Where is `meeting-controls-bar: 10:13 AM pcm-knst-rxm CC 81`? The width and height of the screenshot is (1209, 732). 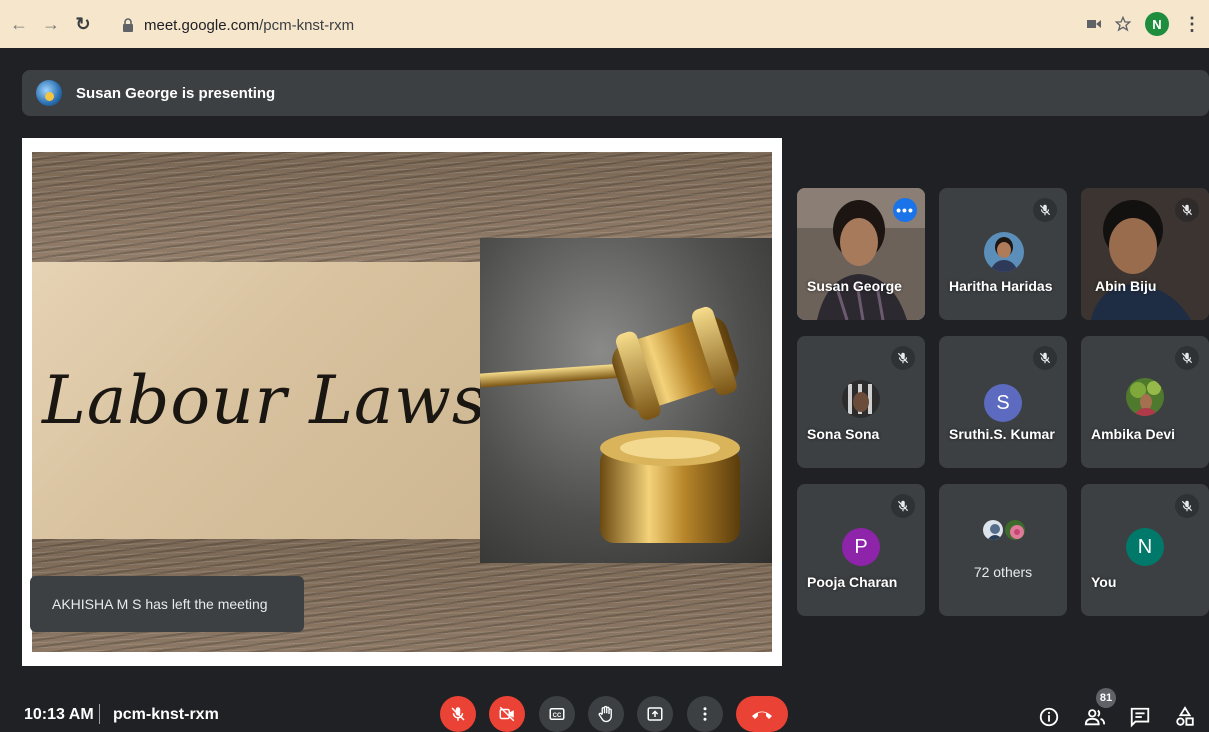
meeting-controls-bar: 10:13 AM pcm-knst-rxm CC 81 is located at coordinates (604, 710).